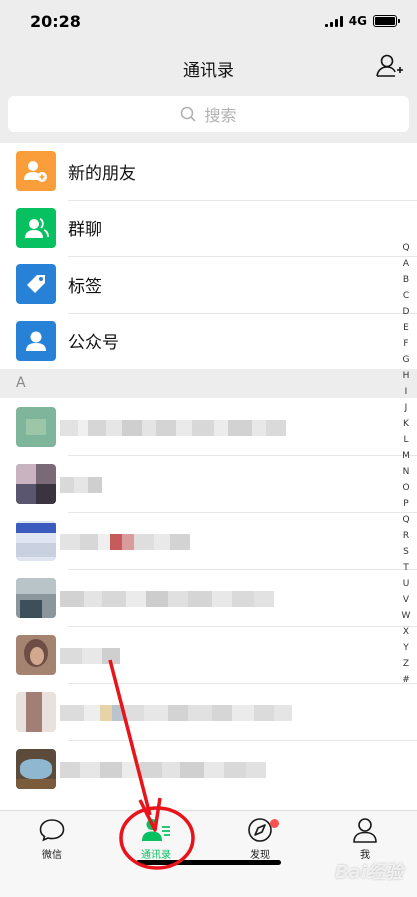  I want to click on index-letter: W, so click(406, 616).